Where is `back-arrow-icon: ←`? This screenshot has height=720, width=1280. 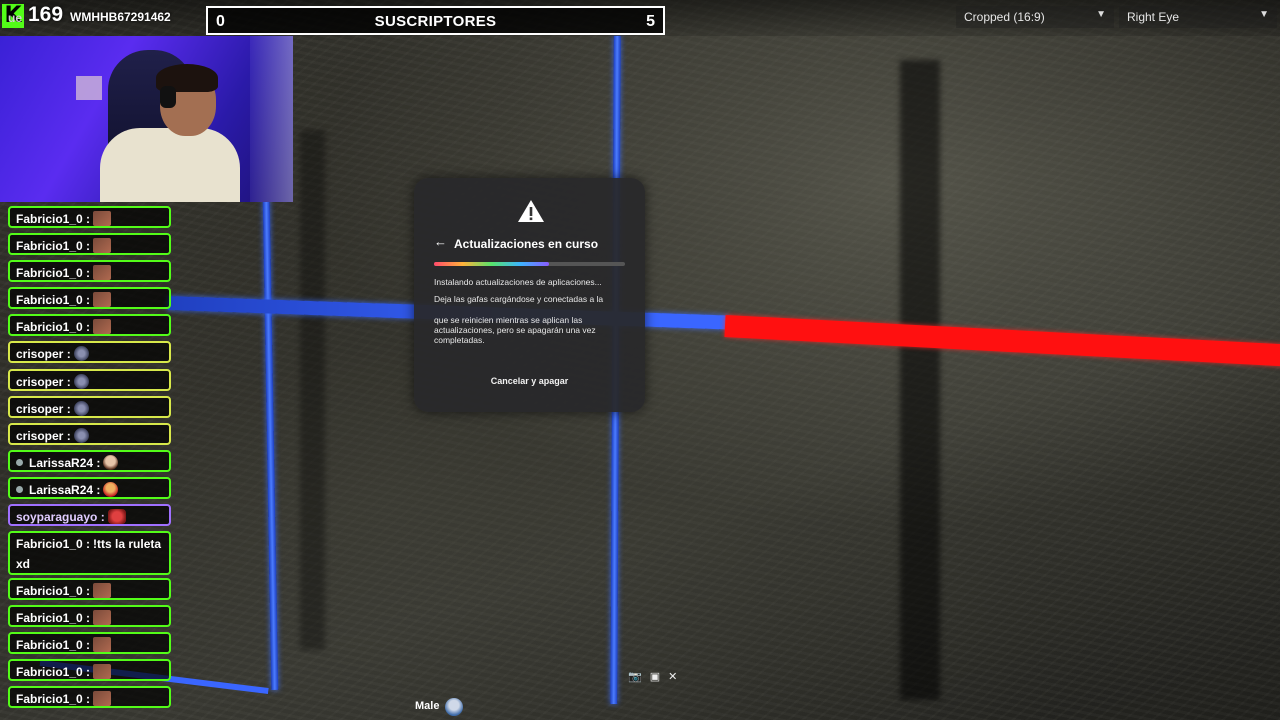 back-arrow-icon: ← is located at coordinates (440, 241).